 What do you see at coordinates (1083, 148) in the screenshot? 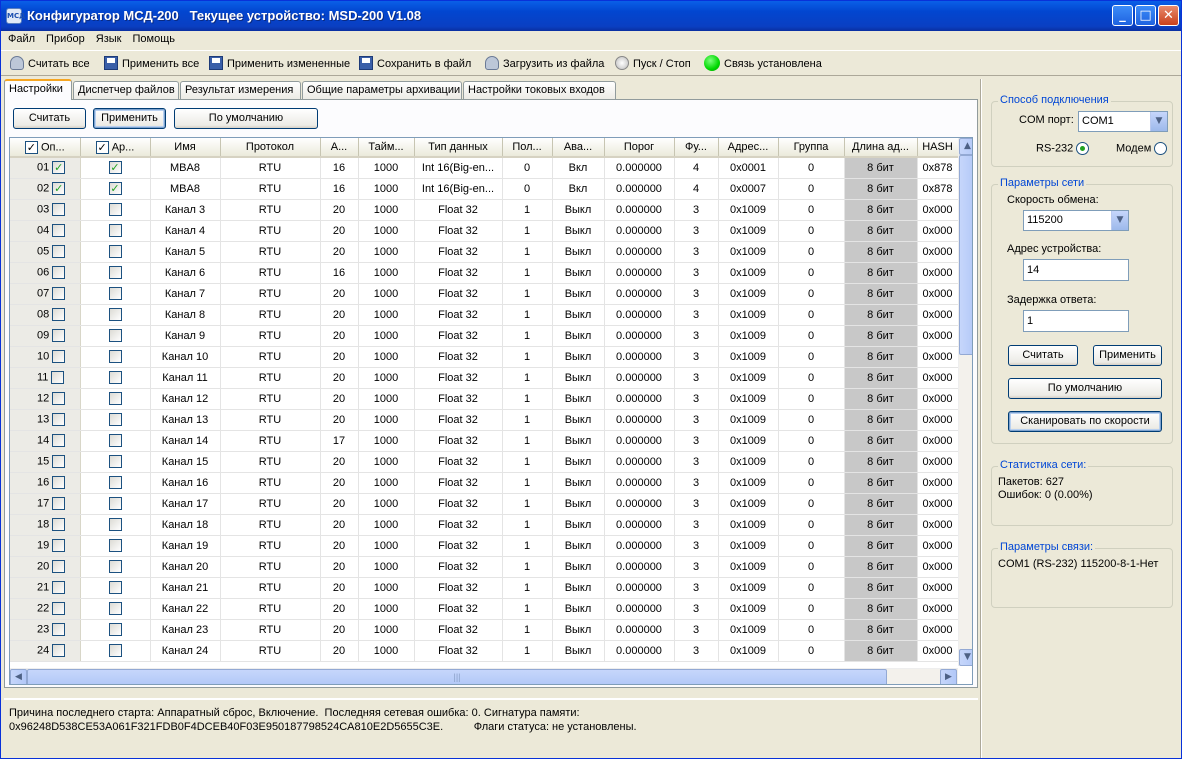
I see `rs232-radio-icon` at bounding box center [1083, 148].